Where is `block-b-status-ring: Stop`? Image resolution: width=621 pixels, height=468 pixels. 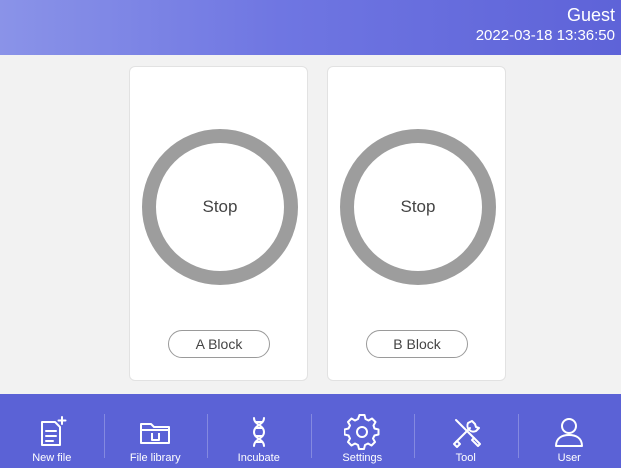 block-b-status-ring: Stop is located at coordinates (418, 207).